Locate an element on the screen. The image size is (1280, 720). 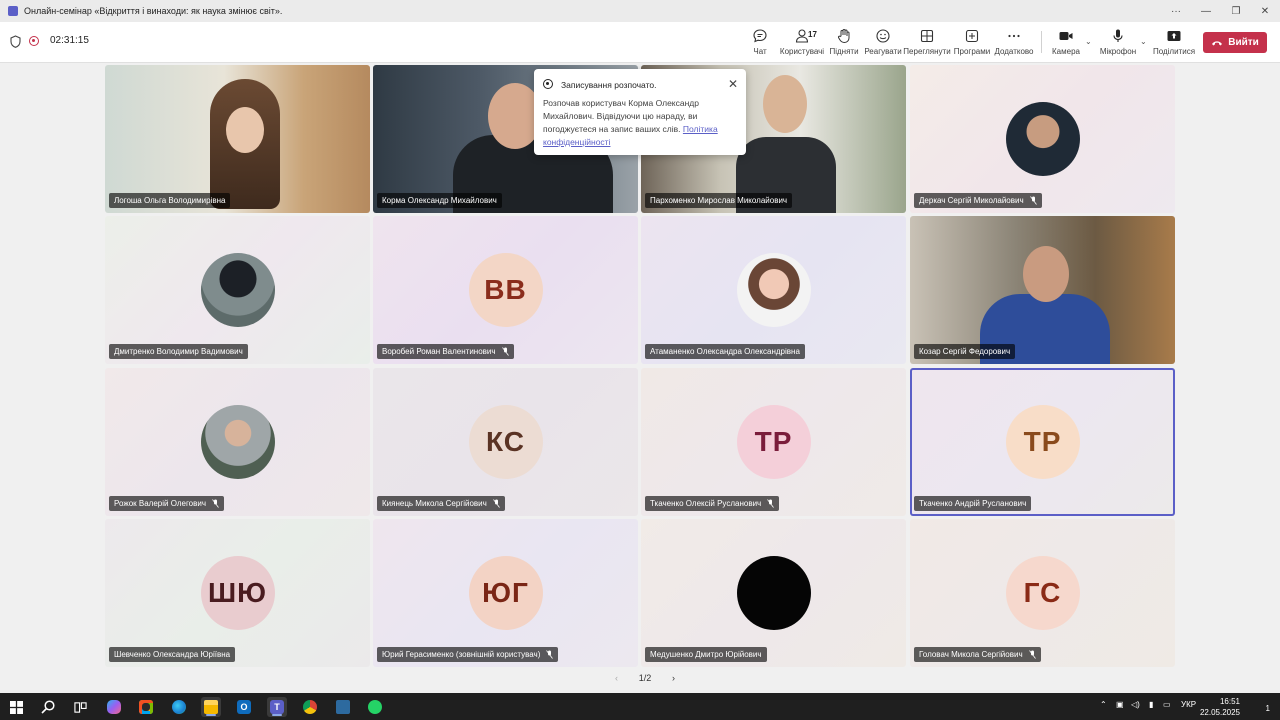
store-icon is located at coordinates (146, 707).